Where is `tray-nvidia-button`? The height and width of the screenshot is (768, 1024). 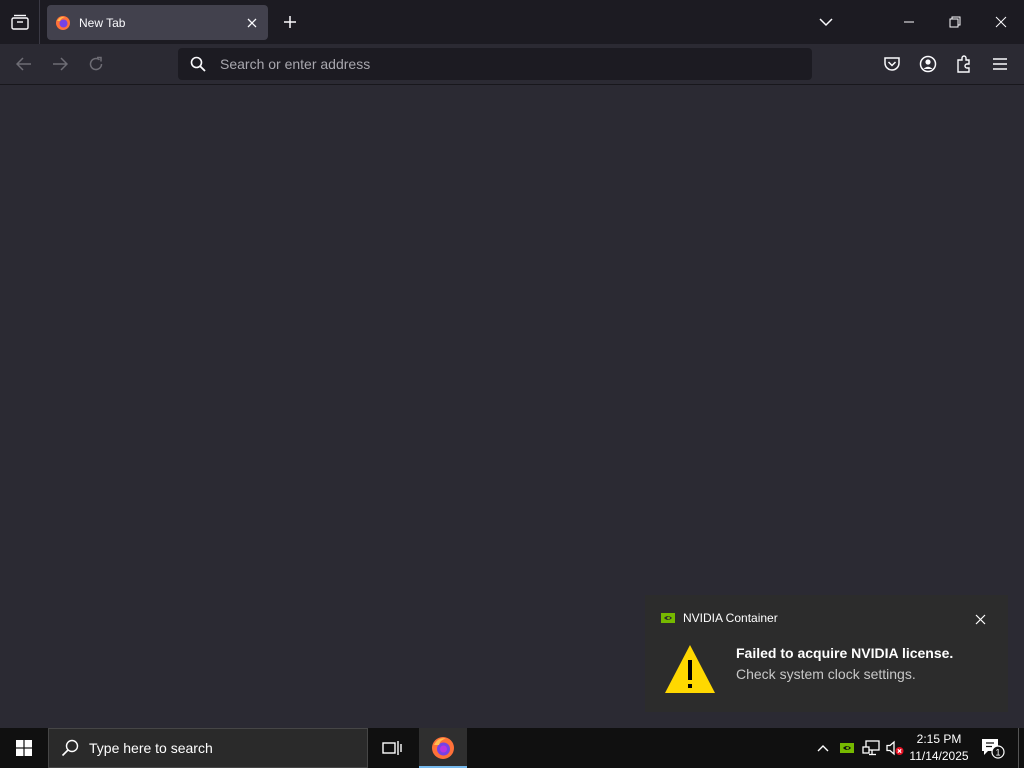
tray-nvidia-button is located at coordinates (847, 748).